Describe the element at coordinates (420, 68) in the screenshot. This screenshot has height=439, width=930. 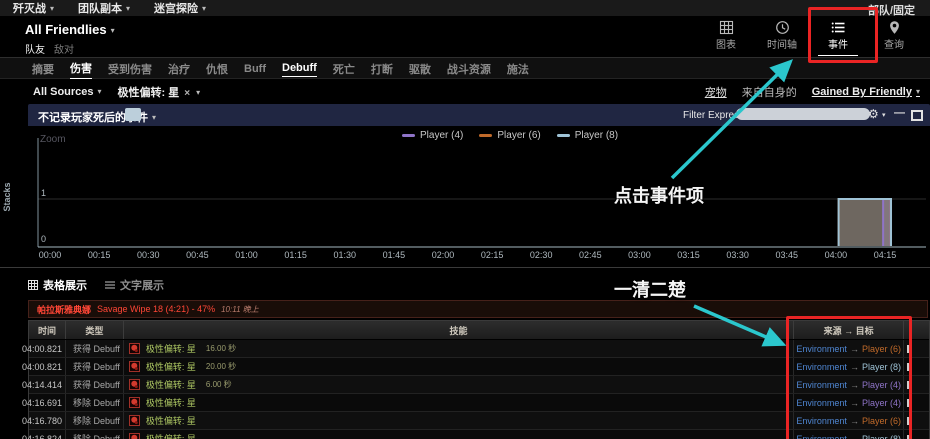
I see `tab-dispels: 驱散` at that location.